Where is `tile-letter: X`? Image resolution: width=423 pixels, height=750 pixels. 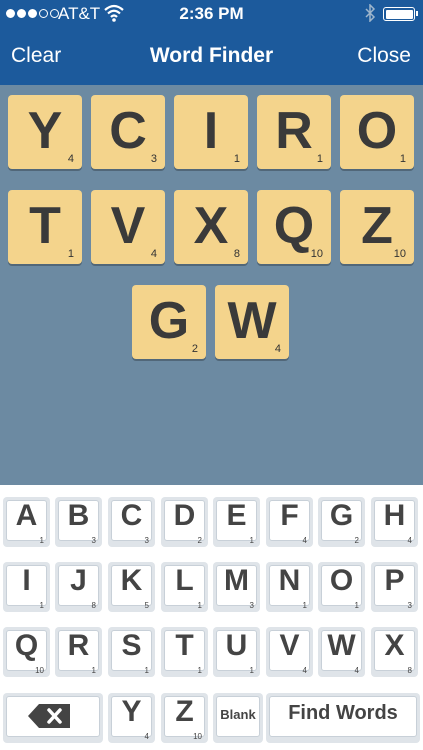 tile-letter: X is located at coordinates (211, 226).